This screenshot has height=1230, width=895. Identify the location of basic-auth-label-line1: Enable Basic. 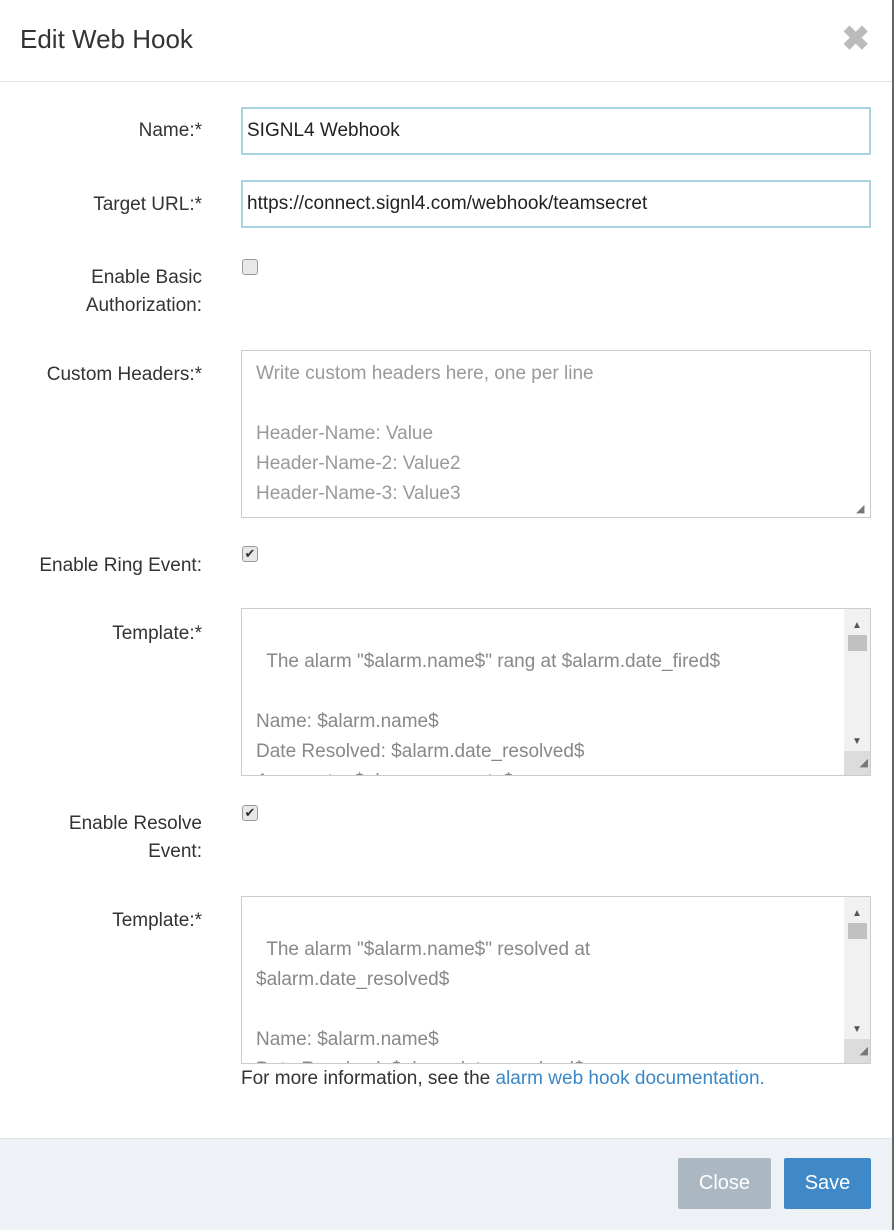
(146, 277).